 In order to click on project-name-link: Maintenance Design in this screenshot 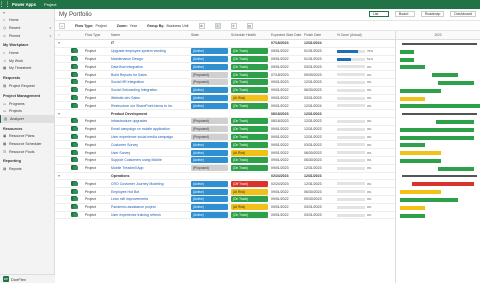, I will do `click(151, 59)`.